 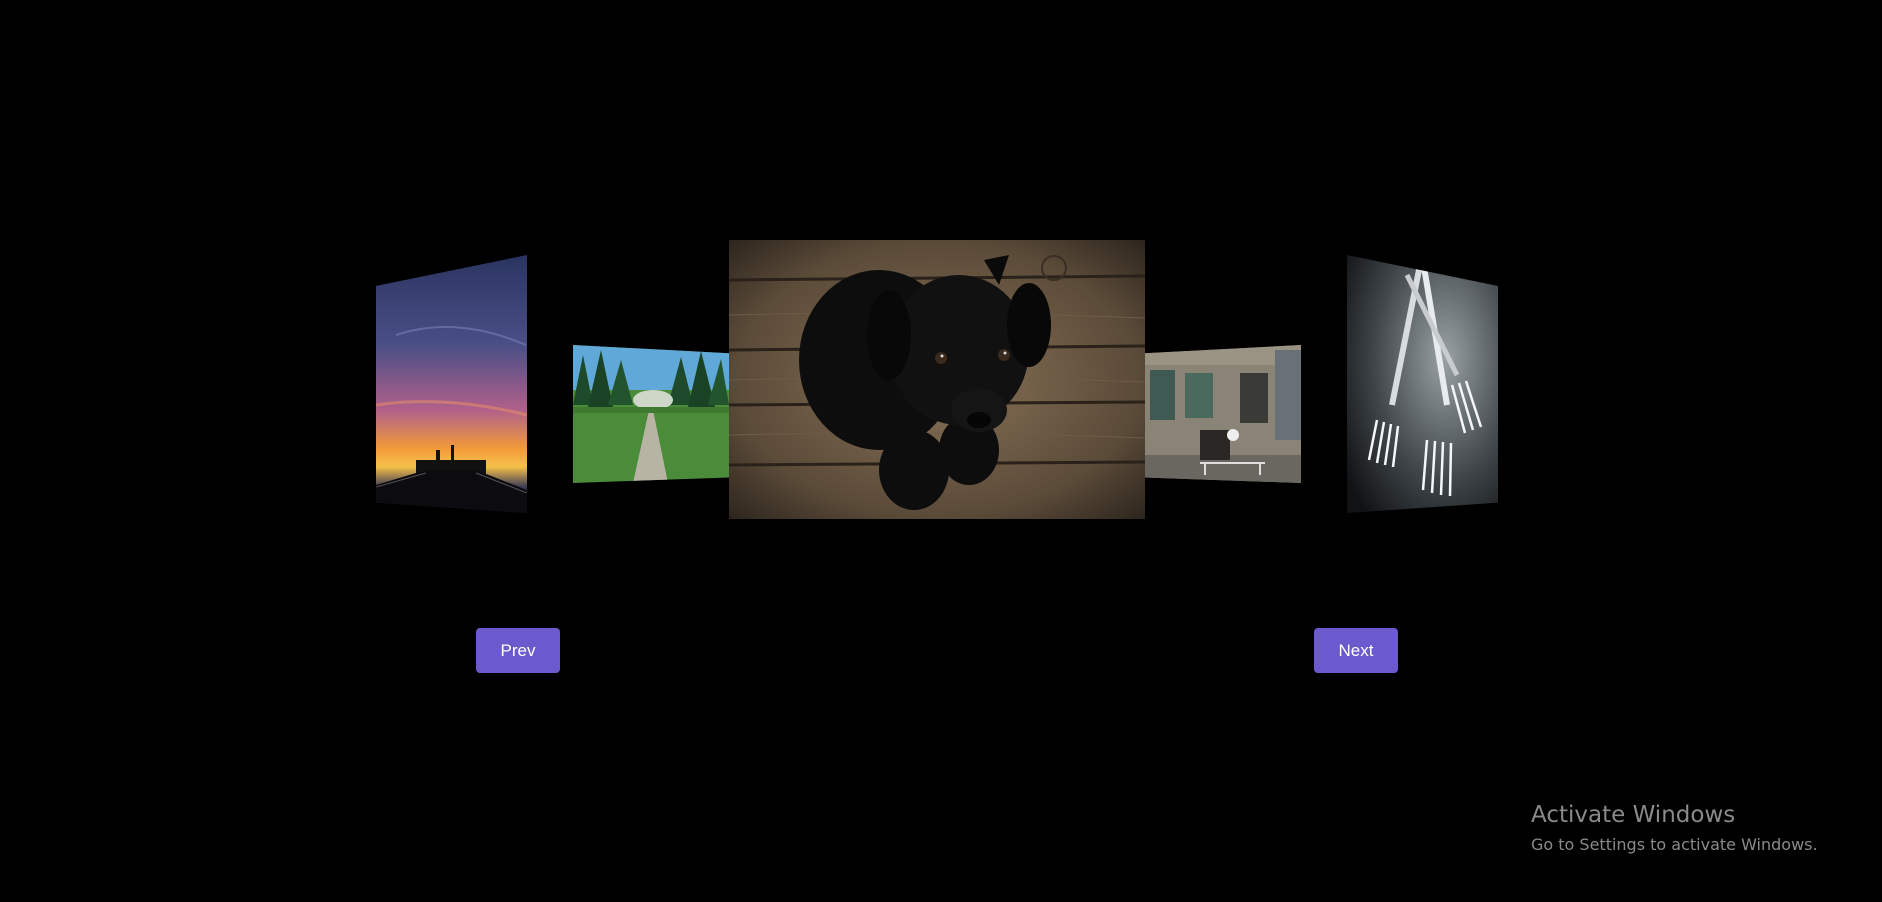 I want to click on watermark-subtitle: Go to Settings to activate Windows., so click(x=1674, y=844).